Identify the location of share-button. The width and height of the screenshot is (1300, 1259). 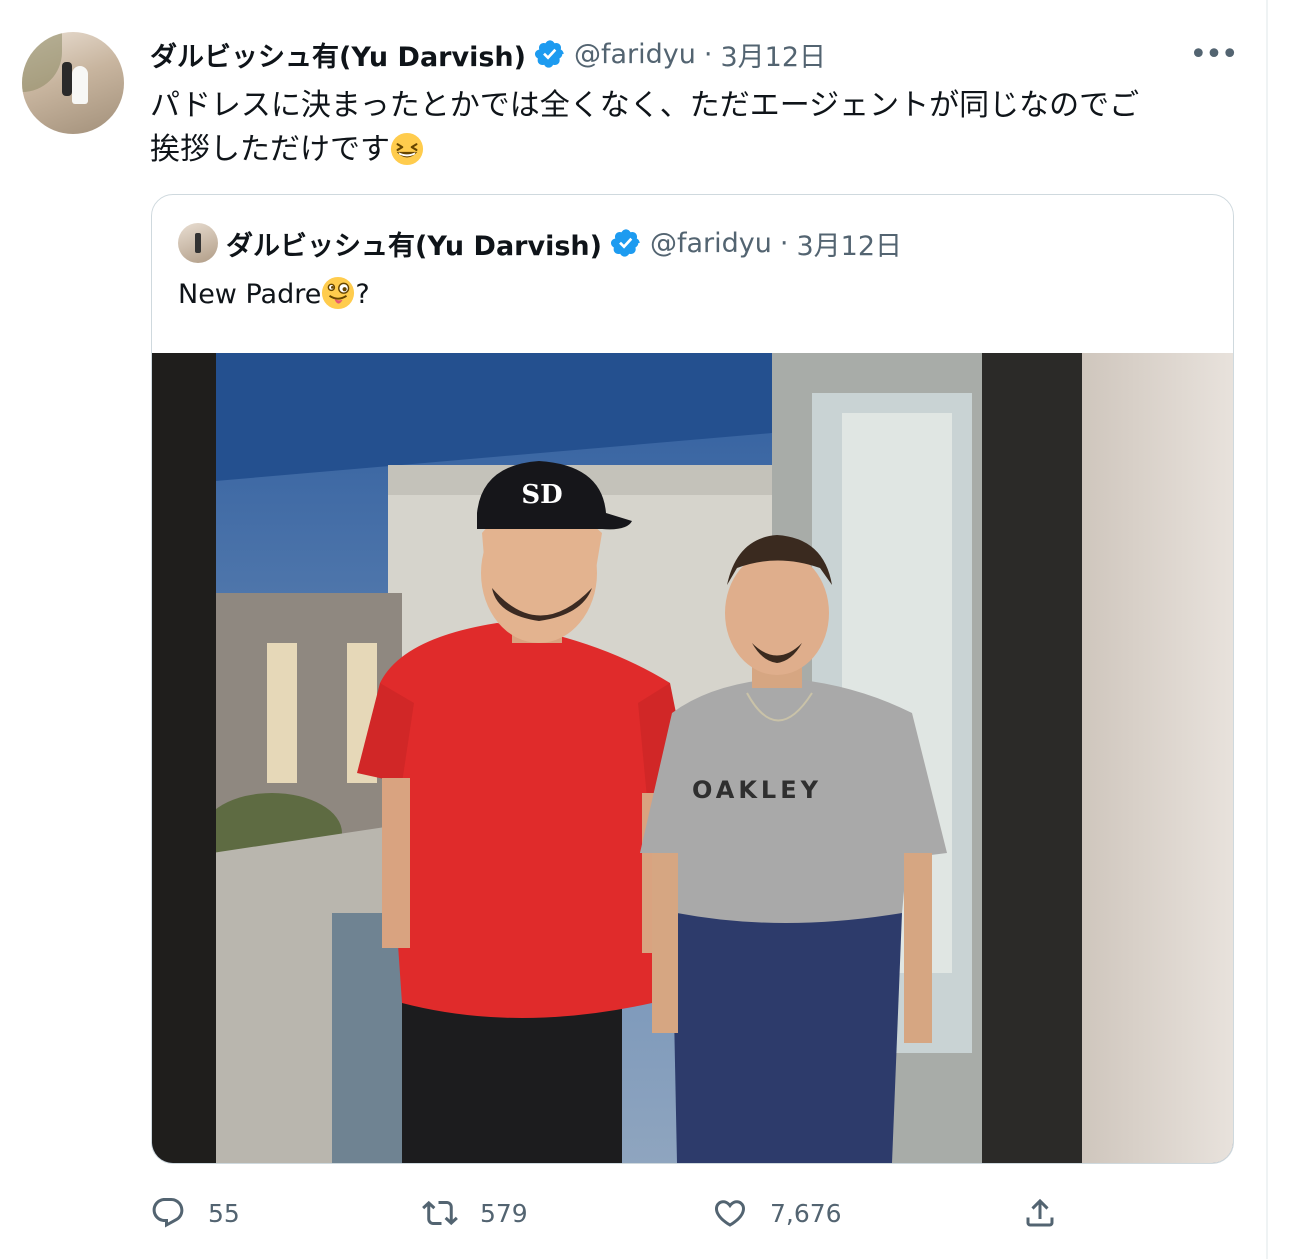
(1040, 1213).